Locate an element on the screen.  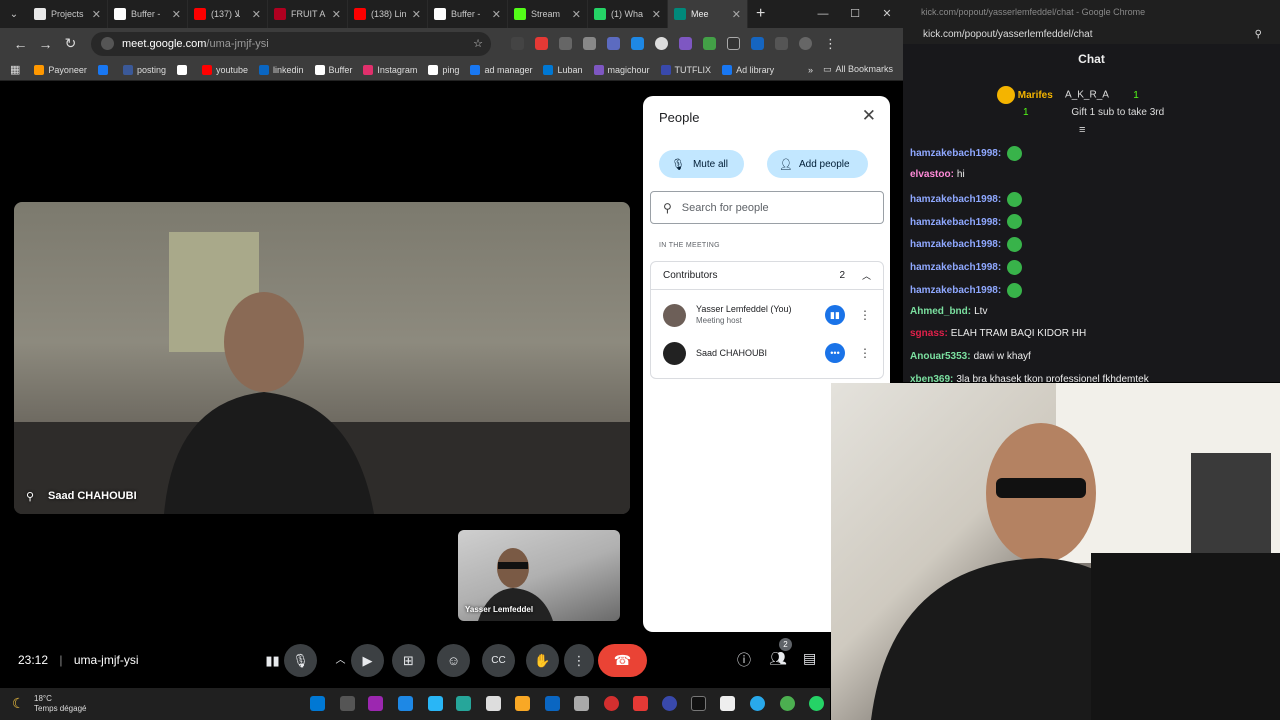
pin-icon: ⚲ is located at coordinates (30, 496).